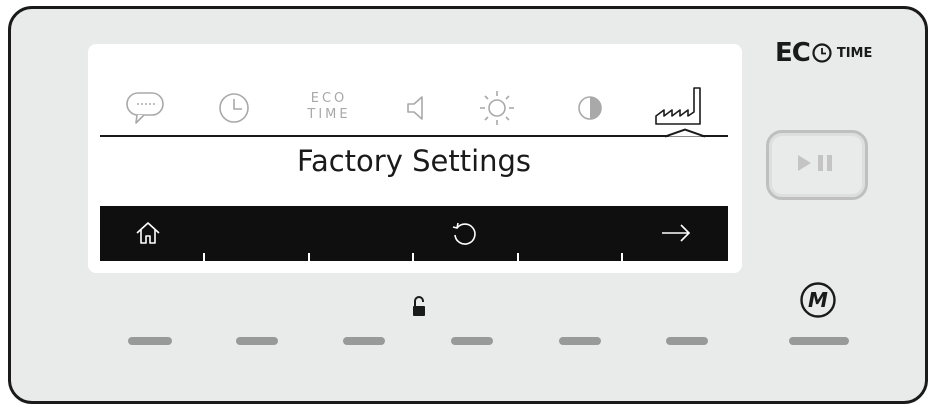 The width and height of the screenshot is (936, 411). I want to click on home-button, so click(148, 235).